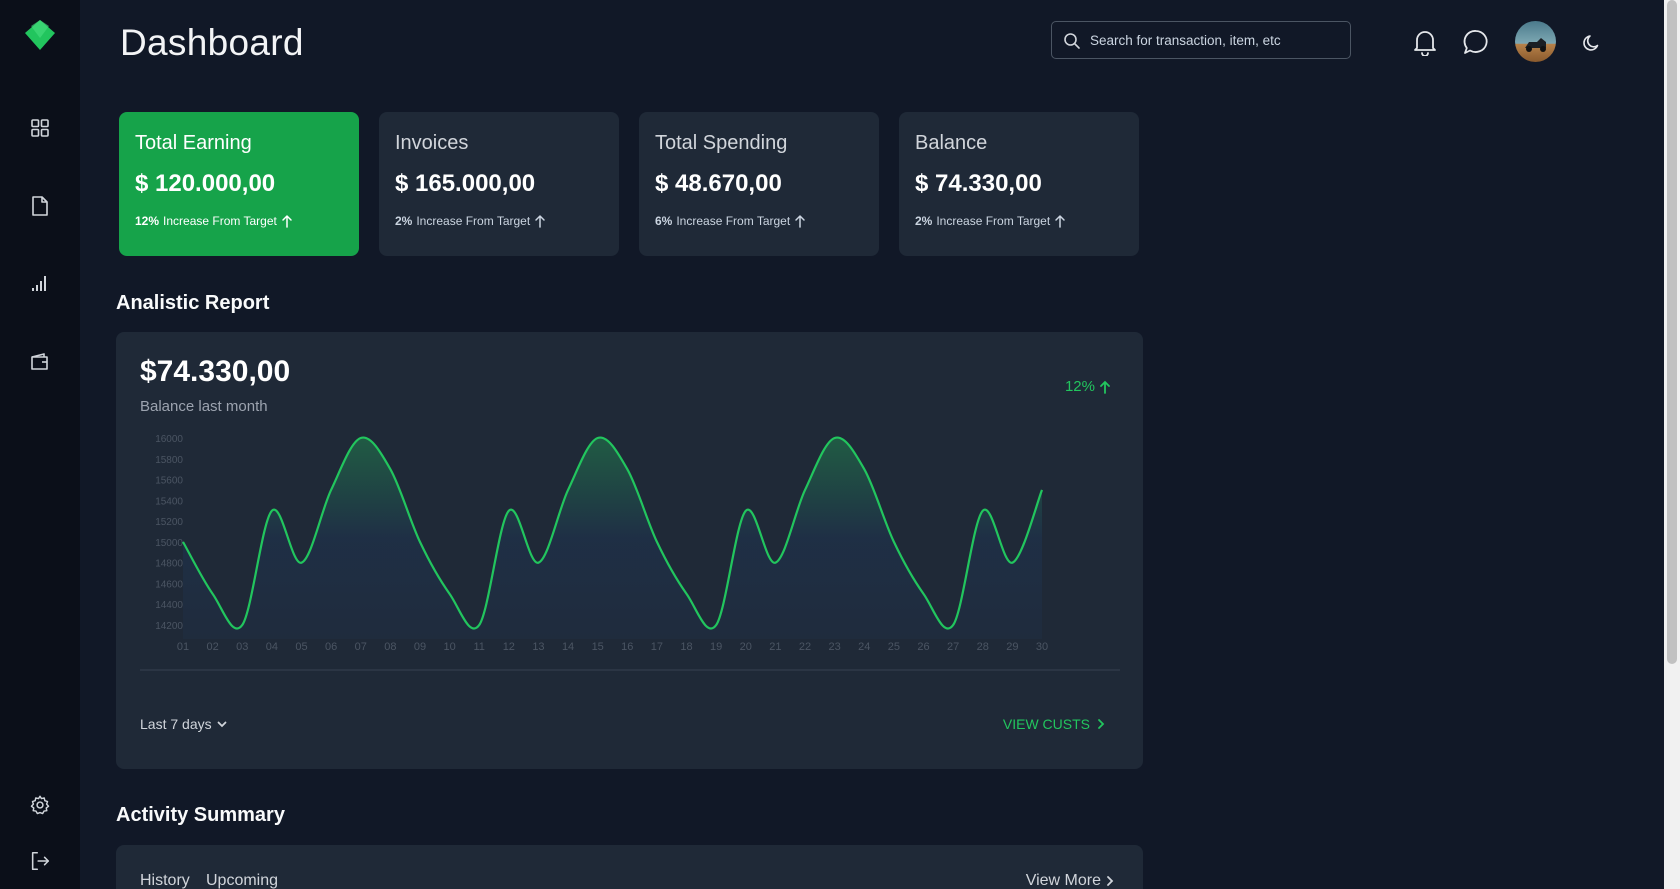  I want to click on settings-icon, so click(40, 805).